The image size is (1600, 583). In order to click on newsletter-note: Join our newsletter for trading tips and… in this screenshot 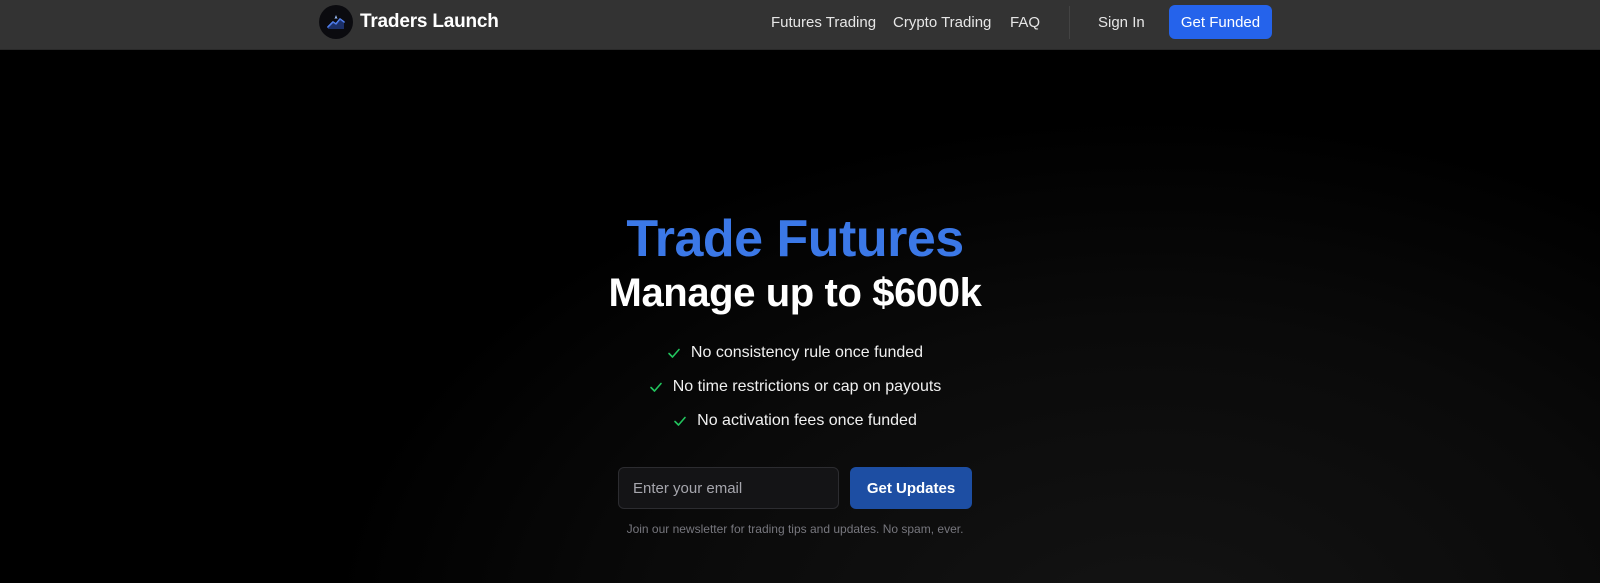, I will do `click(795, 529)`.